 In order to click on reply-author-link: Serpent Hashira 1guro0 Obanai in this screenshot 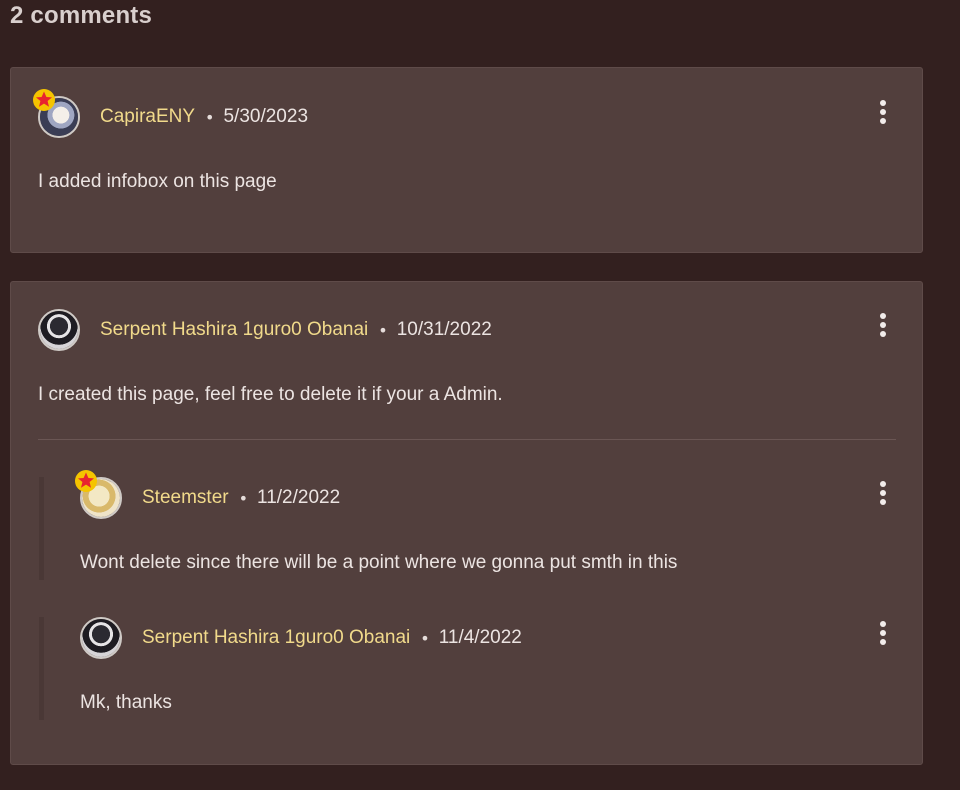, I will do `click(276, 638)`.